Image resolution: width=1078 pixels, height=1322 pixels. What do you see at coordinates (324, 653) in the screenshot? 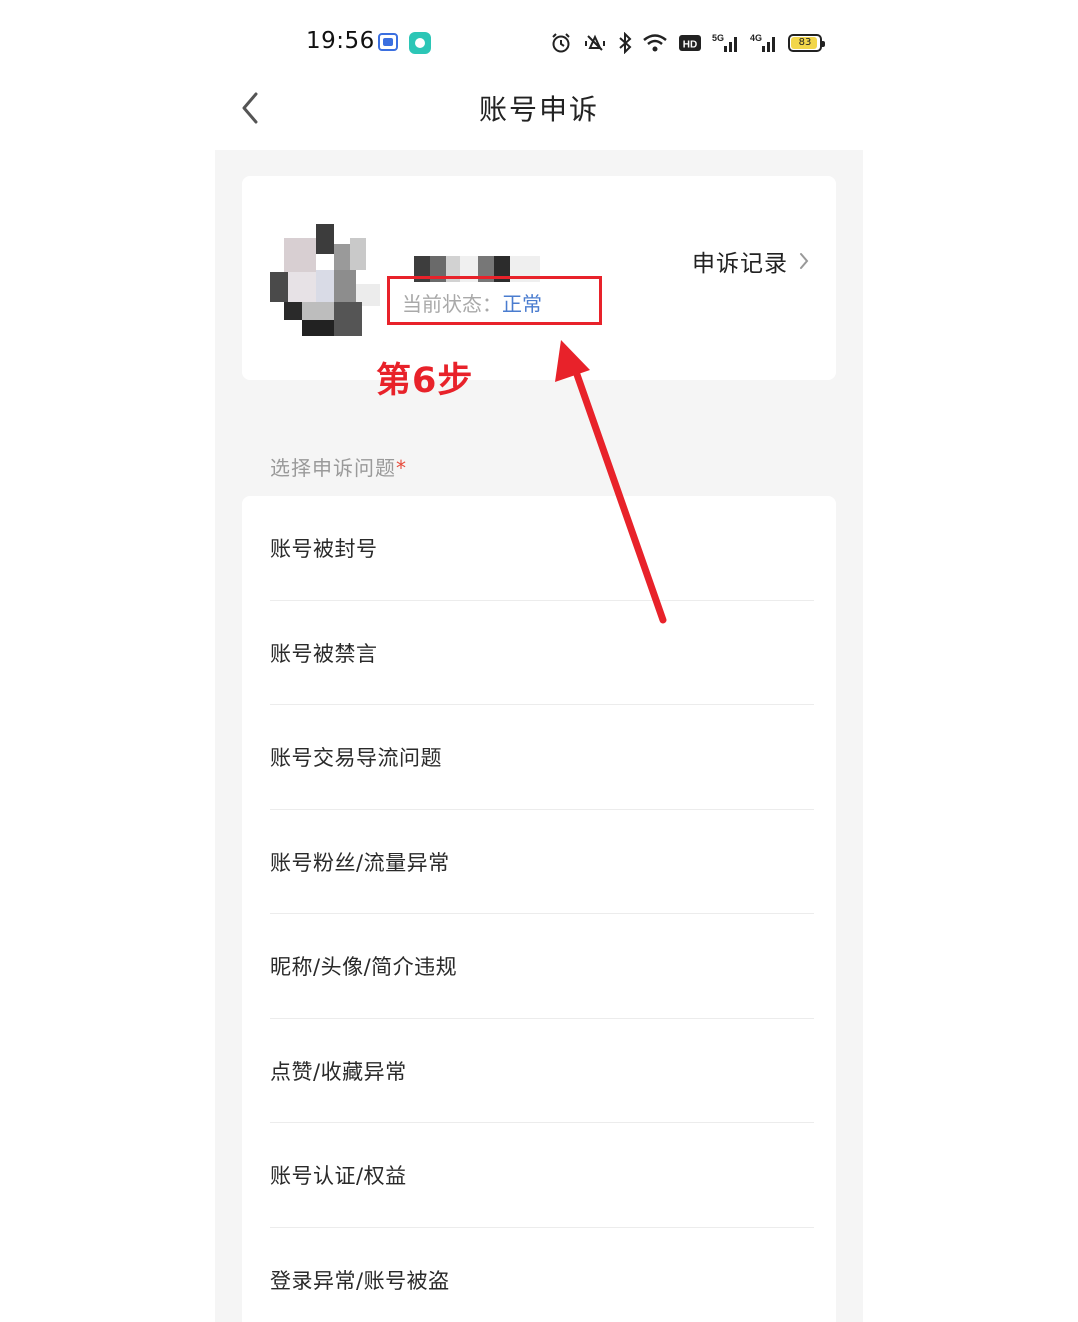
I see `issue-label: 账号被禁言` at bounding box center [324, 653].